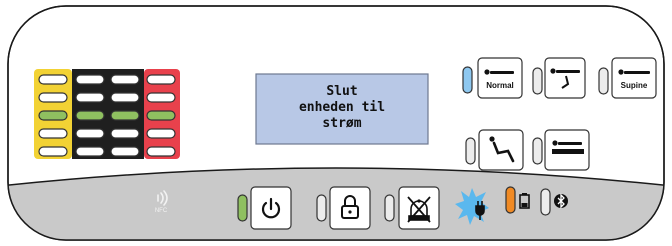 The height and width of the screenshot is (246, 672). I want to click on battery-led, so click(510, 200).